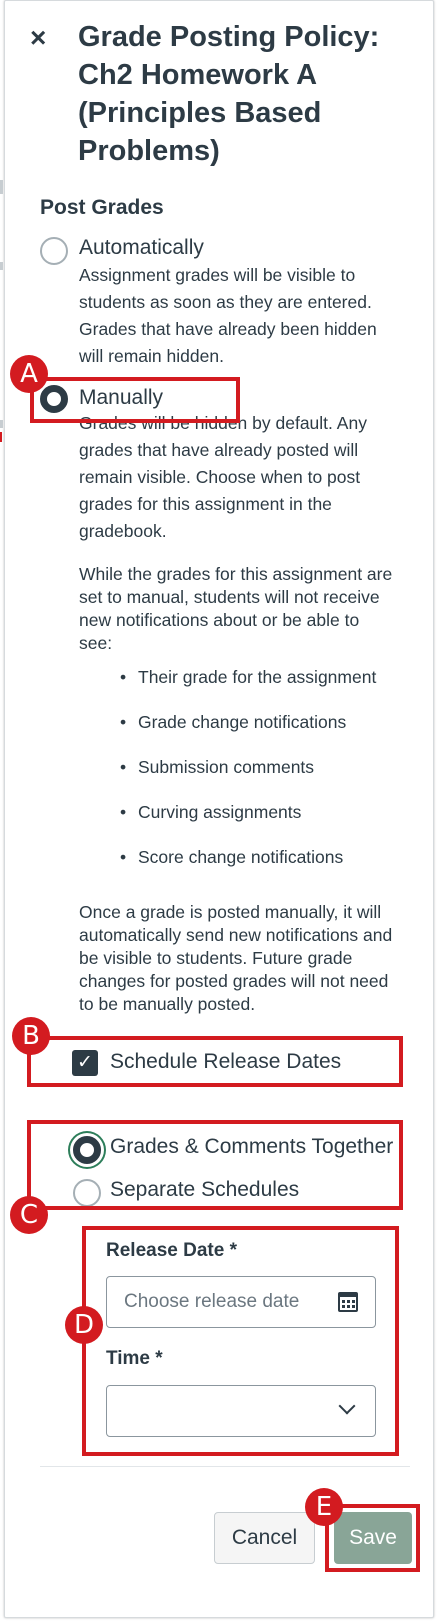 The width and height of the screenshot is (446, 1622). What do you see at coordinates (135, 400) in the screenshot?
I see `callout-box-a` at bounding box center [135, 400].